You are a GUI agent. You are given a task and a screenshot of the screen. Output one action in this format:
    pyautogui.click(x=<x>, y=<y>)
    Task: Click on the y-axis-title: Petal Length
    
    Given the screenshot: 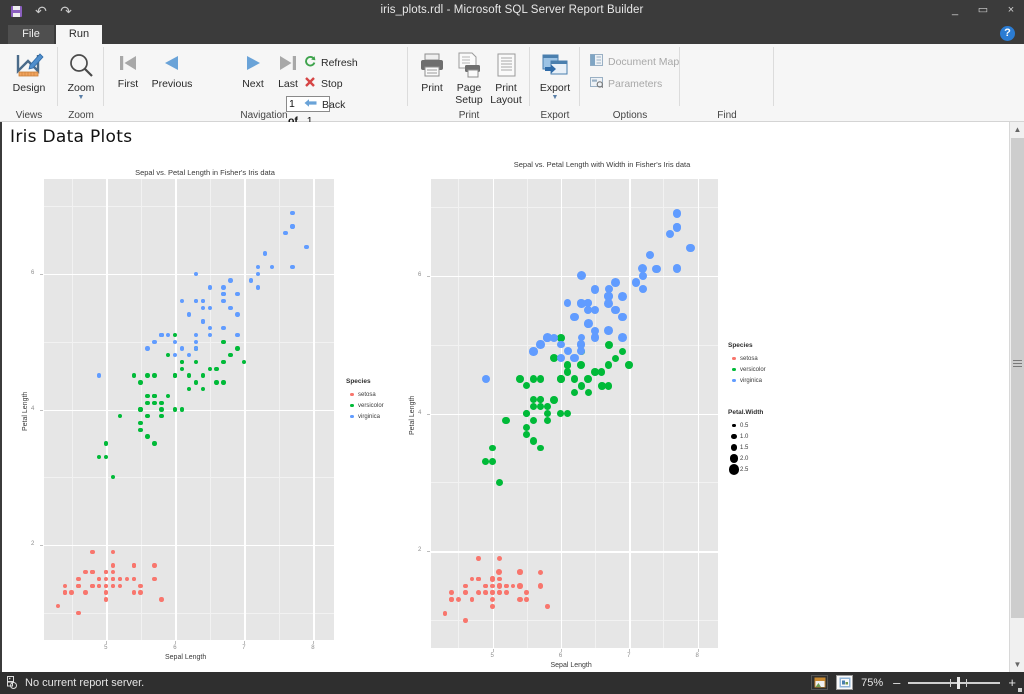 What is the action you would take?
    pyautogui.click(x=412, y=415)
    